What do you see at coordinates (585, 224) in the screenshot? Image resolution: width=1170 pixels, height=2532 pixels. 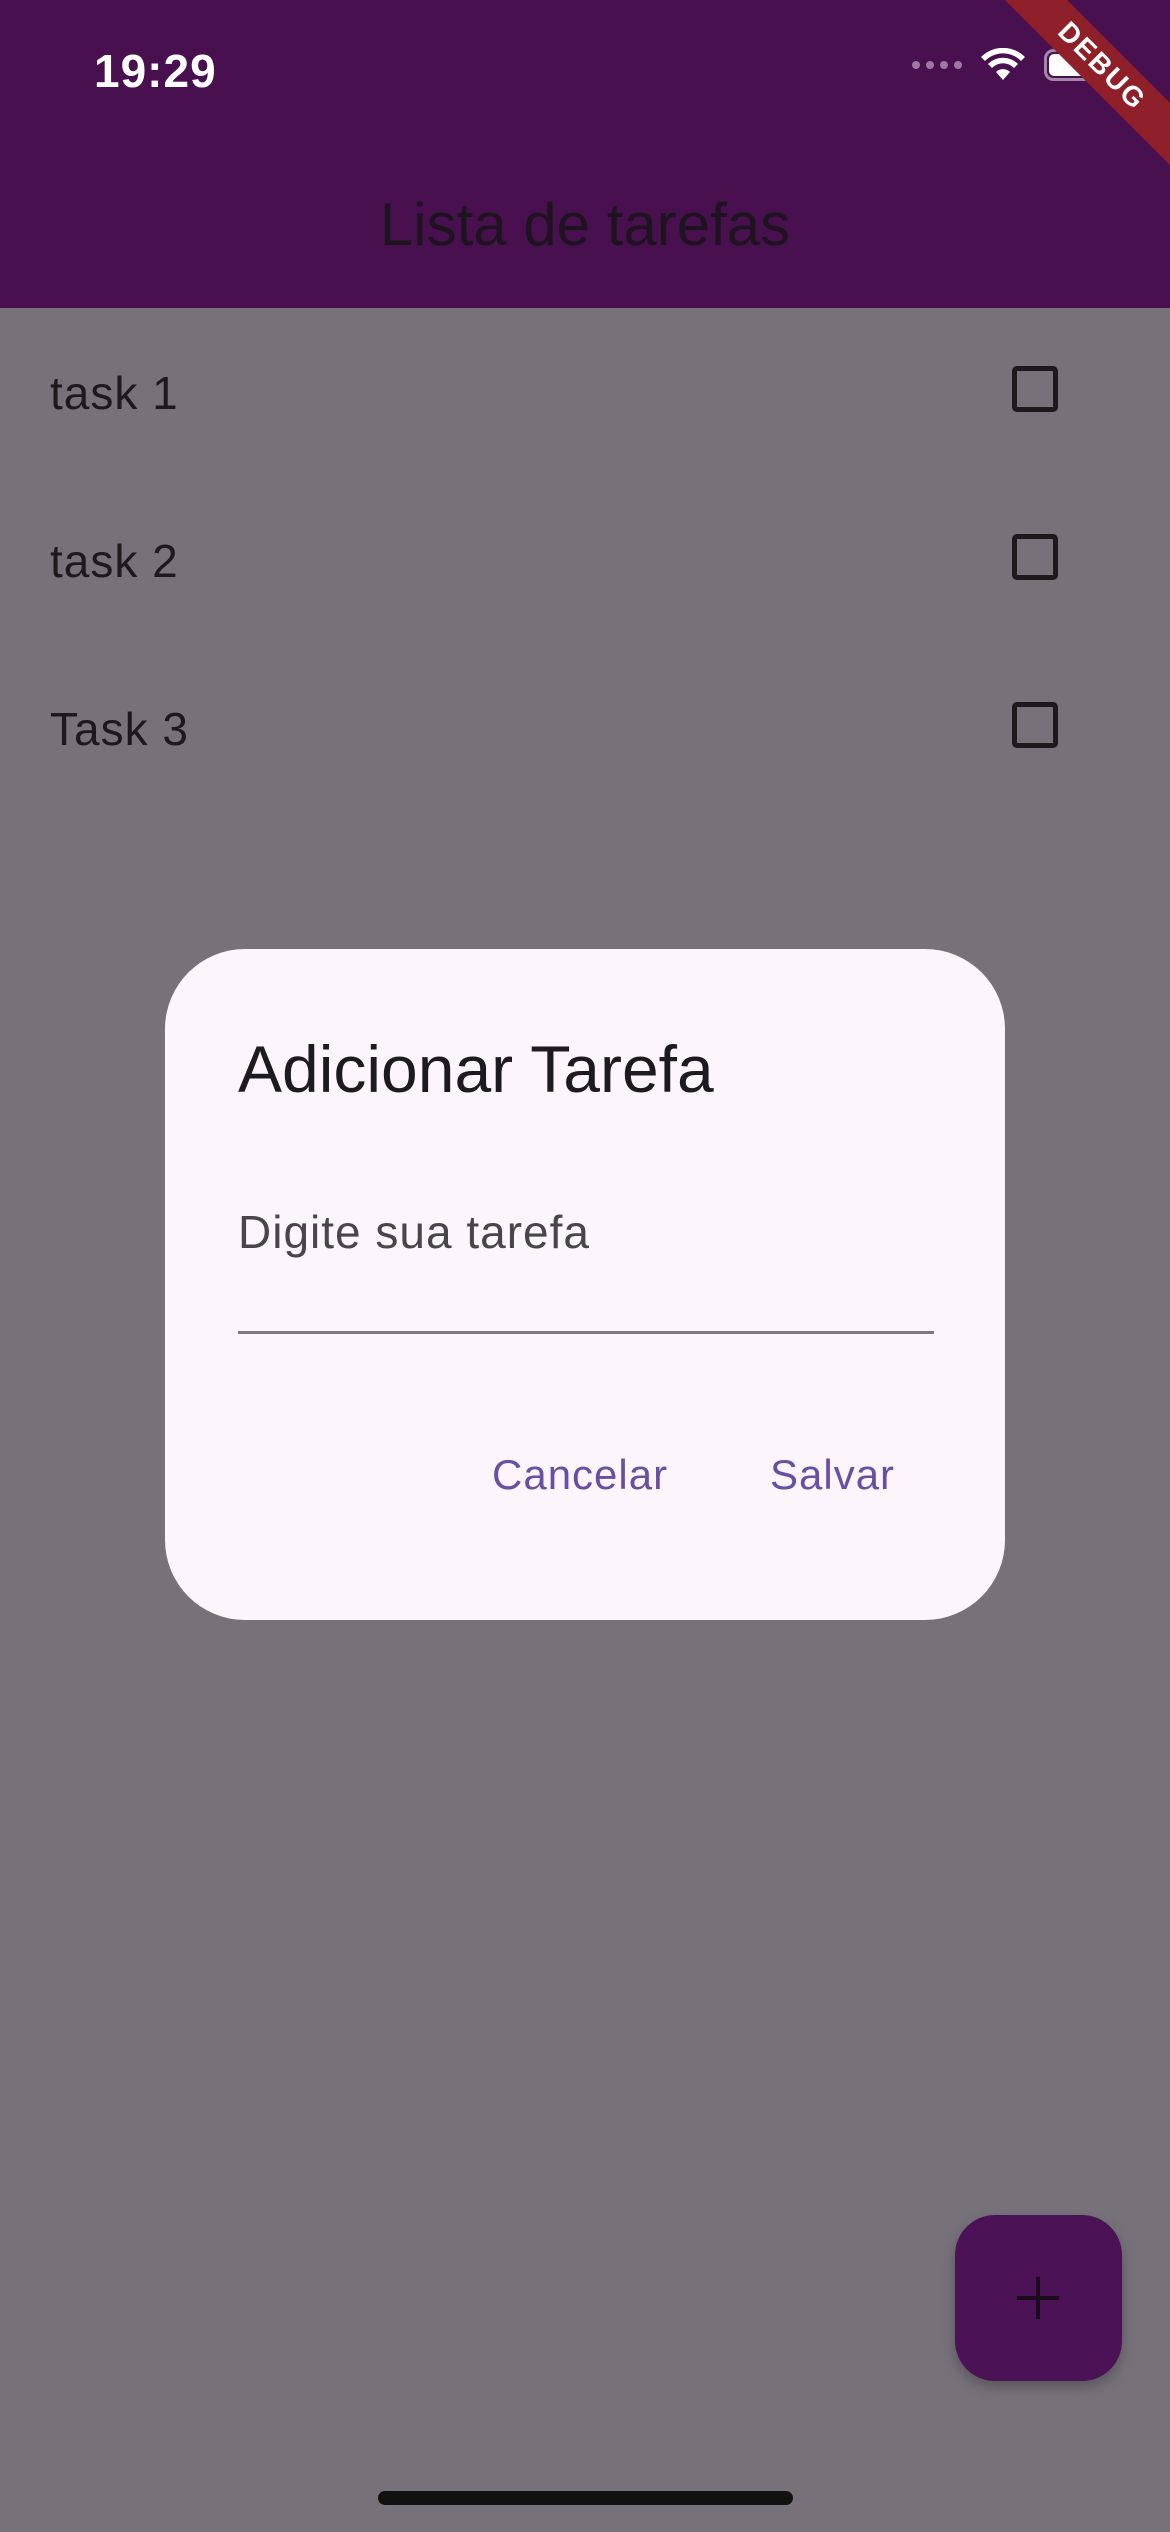 I see `page-title: Lista de tarefas` at bounding box center [585, 224].